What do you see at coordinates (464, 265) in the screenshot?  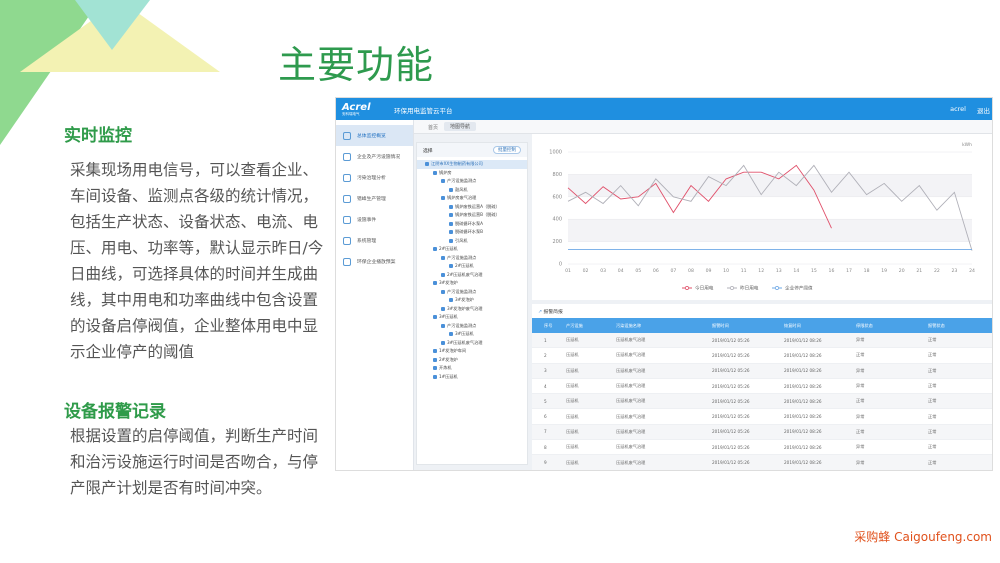 I see `tree-node-label: 2#压延机` at bounding box center [464, 265].